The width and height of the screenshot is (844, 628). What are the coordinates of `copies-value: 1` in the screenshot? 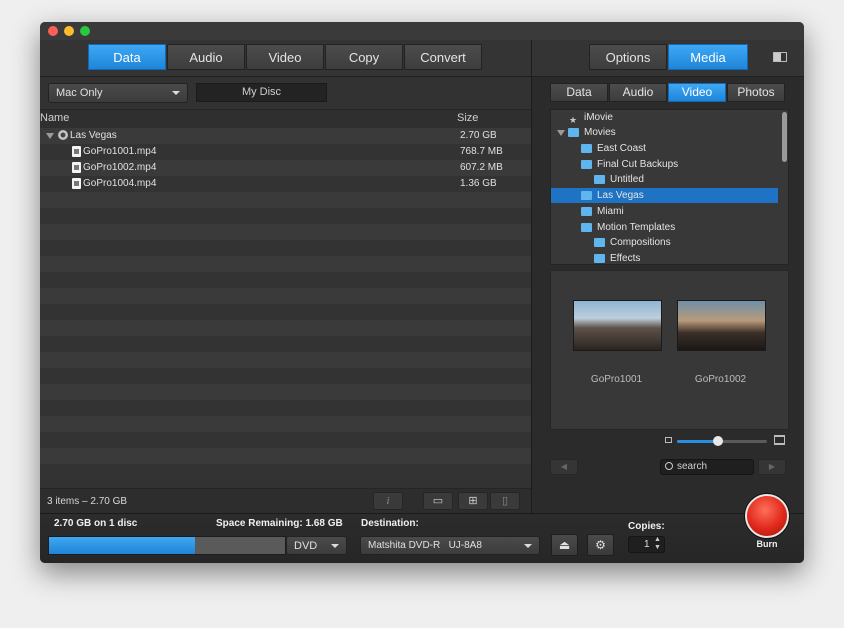 It's located at (647, 544).